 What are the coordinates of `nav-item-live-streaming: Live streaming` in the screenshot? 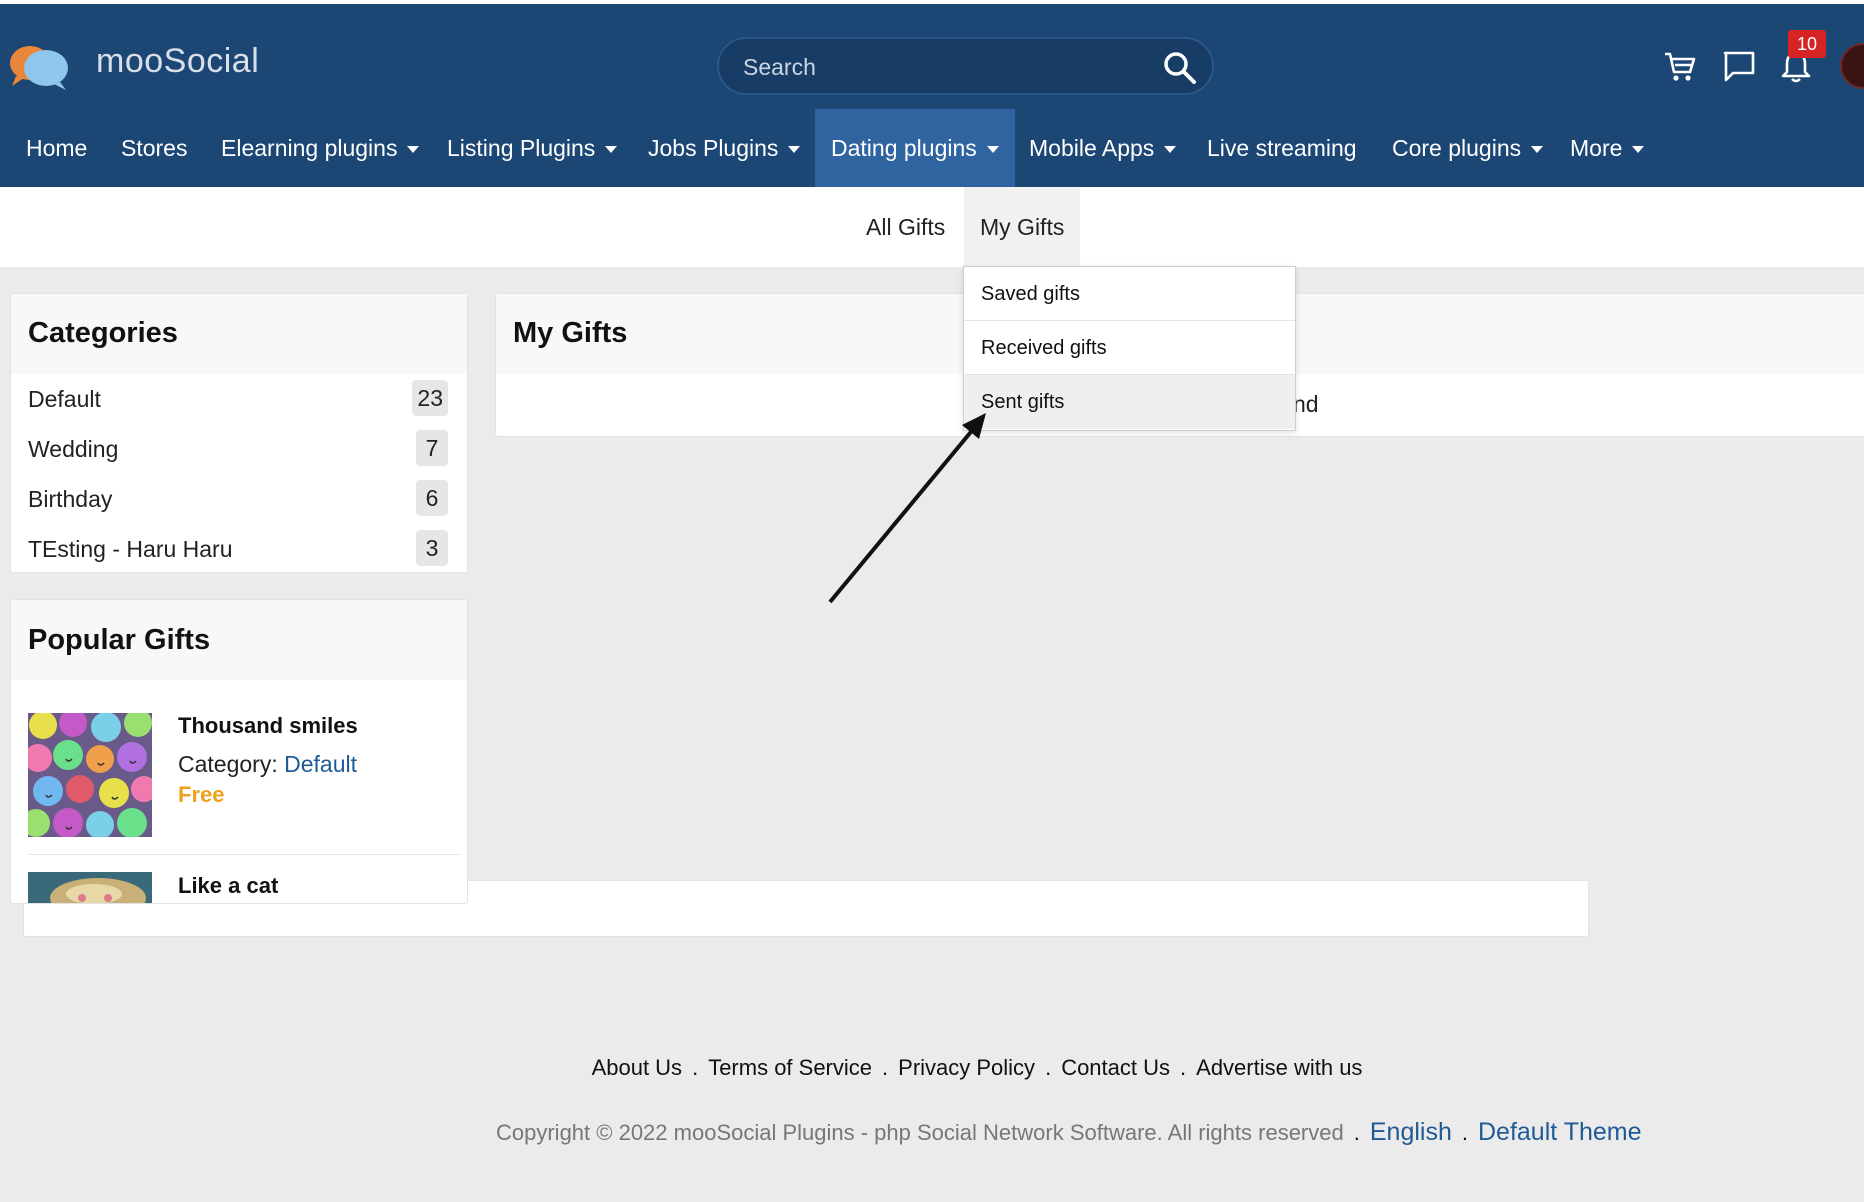 It's located at (1282, 148).